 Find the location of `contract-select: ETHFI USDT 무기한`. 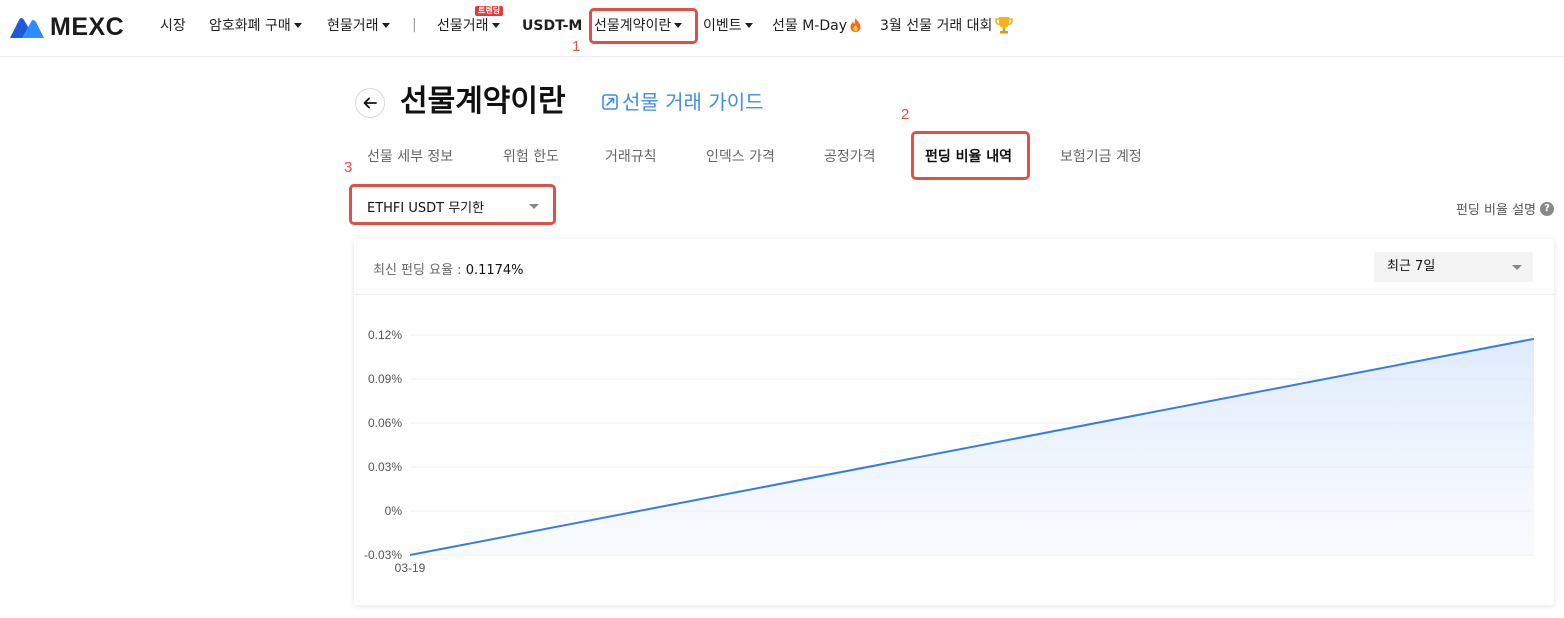

contract-select: ETHFI USDT 무기한 is located at coordinates (452, 206).